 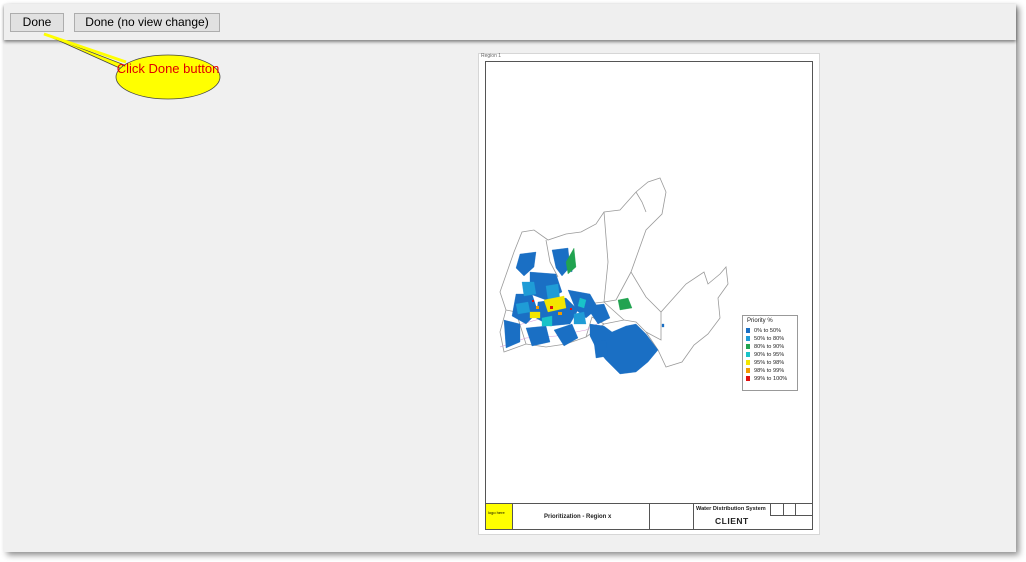 What do you see at coordinates (731, 509) in the screenshot?
I see `system-name: Water Distribution System` at bounding box center [731, 509].